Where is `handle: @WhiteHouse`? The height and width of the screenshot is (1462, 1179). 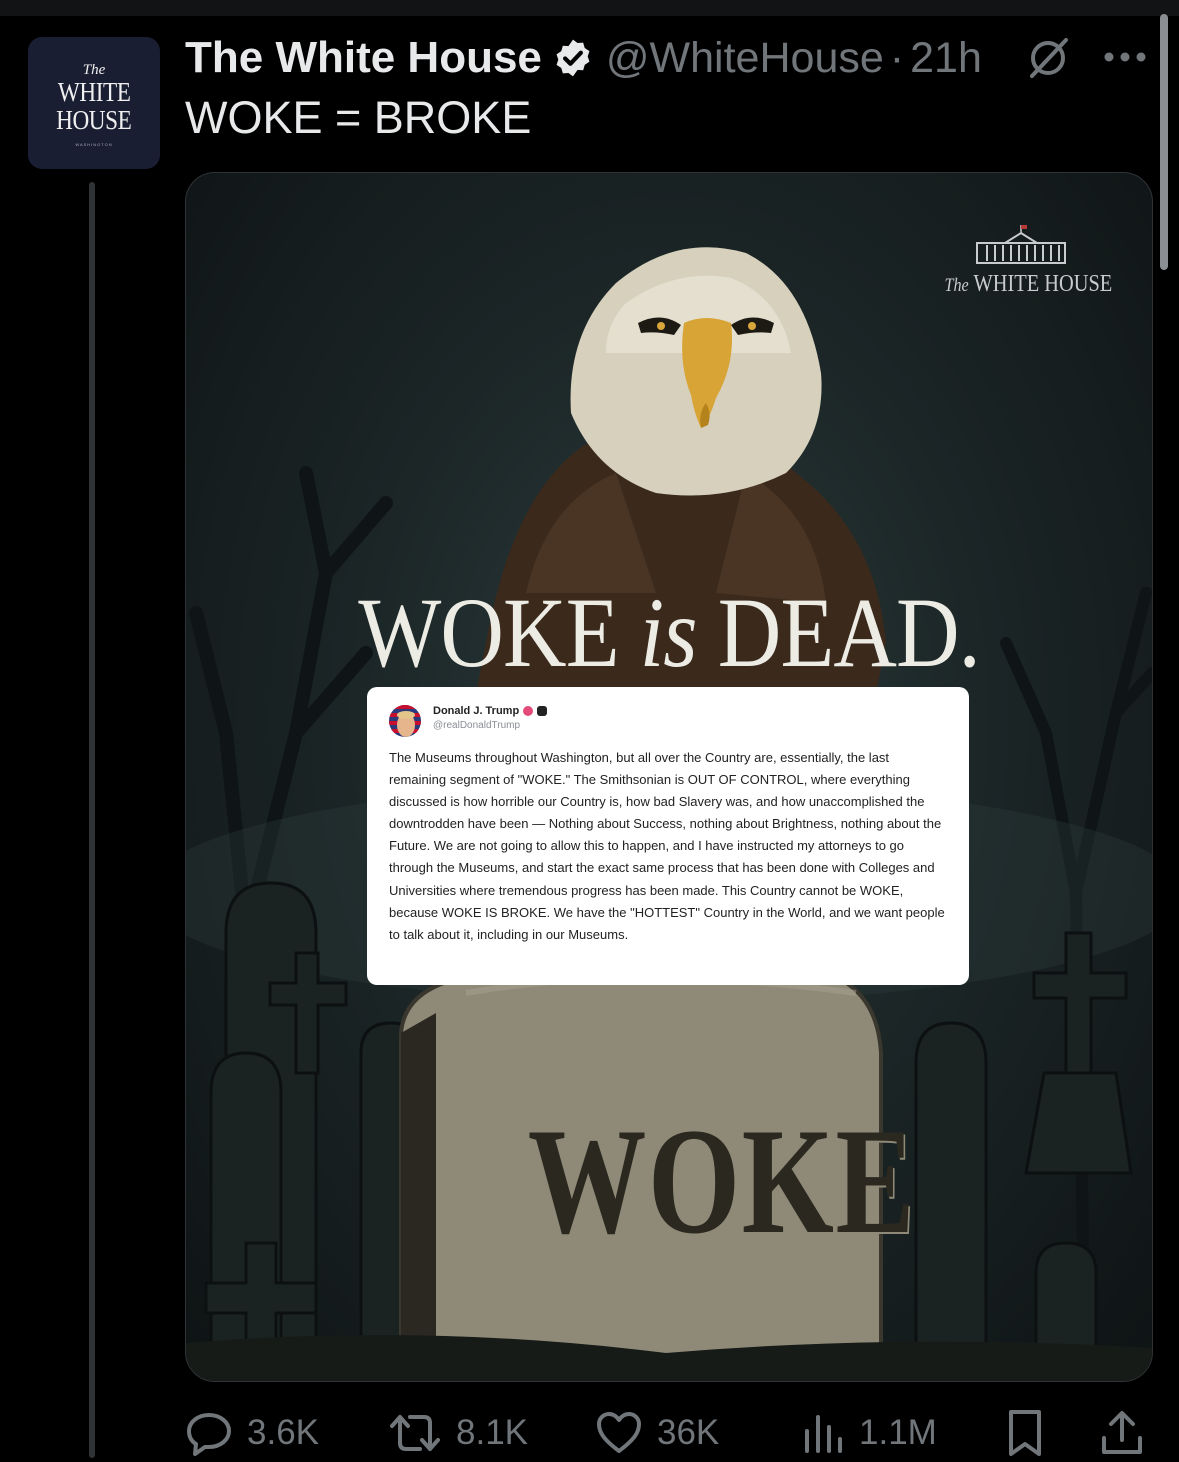
handle: @WhiteHouse is located at coordinates (745, 58).